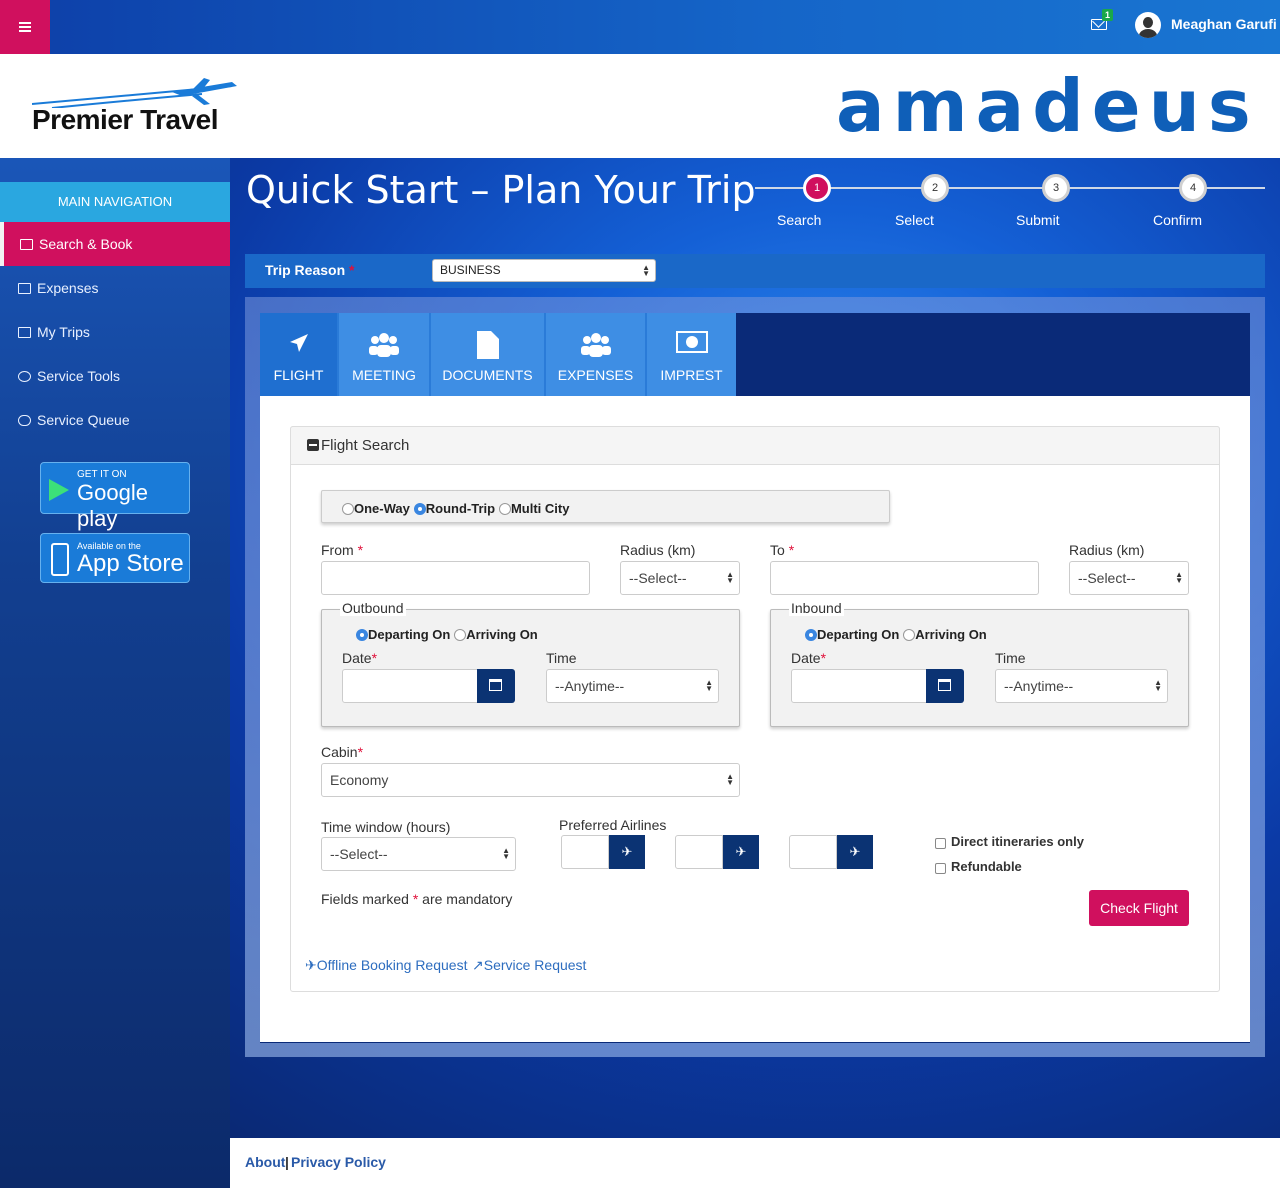 The width and height of the screenshot is (1280, 1188). What do you see at coordinates (417, 899) in the screenshot?
I see `mandatory-note: Fields marked * are mandatory` at bounding box center [417, 899].